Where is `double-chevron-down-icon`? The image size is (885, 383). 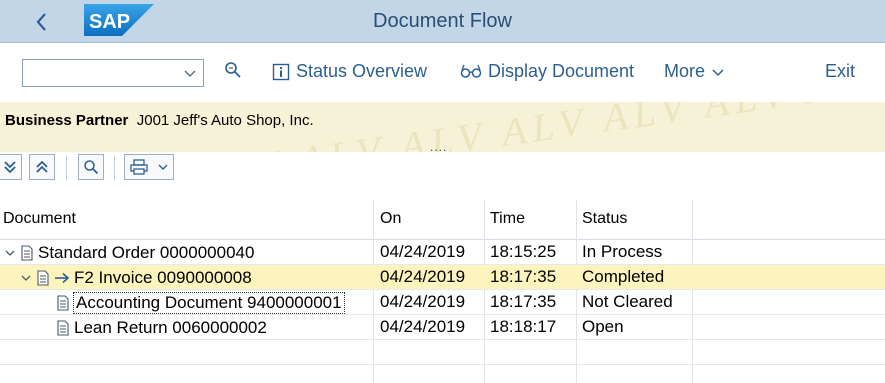 double-chevron-down-icon is located at coordinates (10, 167).